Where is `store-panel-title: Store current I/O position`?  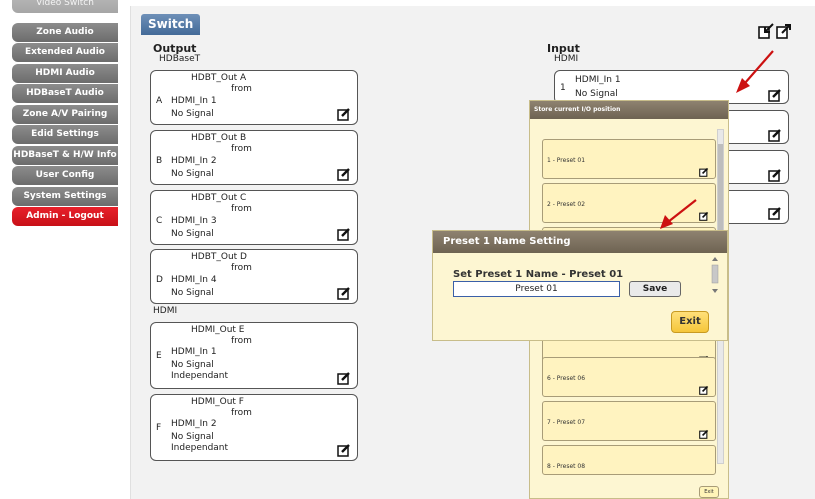
store-panel-title: Store current I/O position is located at coordinates (629, 110).